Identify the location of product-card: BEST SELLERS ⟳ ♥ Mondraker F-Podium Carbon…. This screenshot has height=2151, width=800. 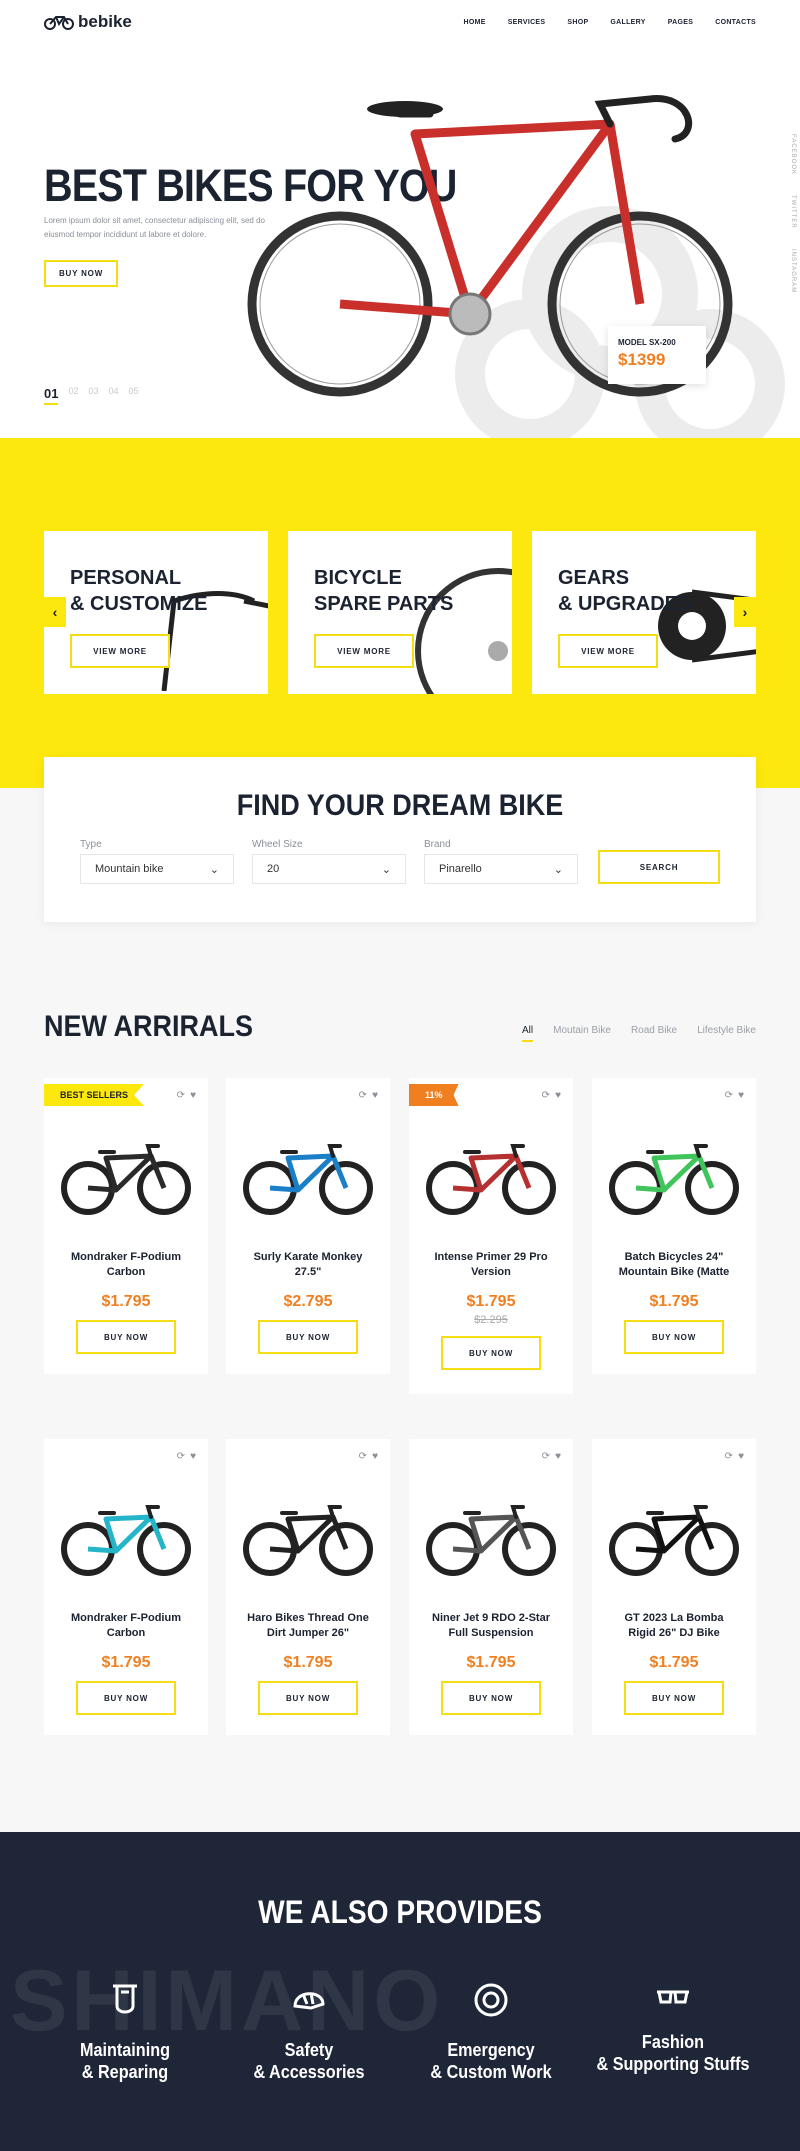
(126, 1226).